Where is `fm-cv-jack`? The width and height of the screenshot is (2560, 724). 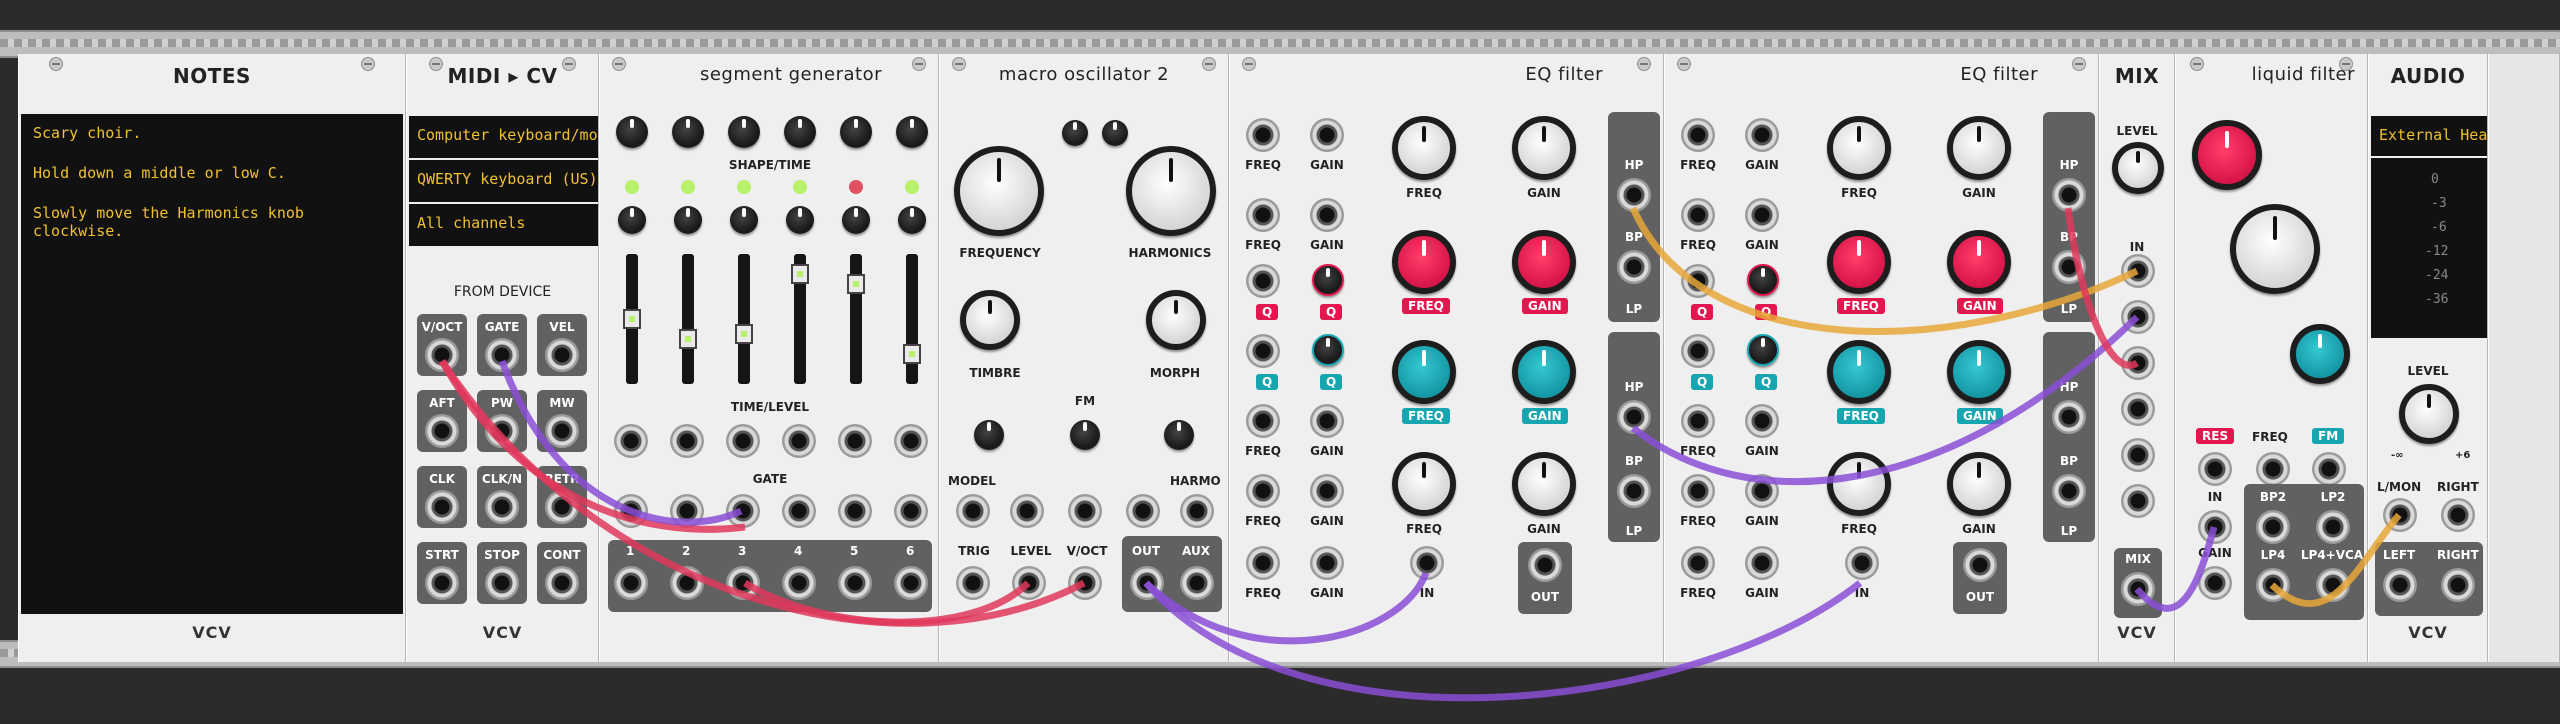 fm-cv-jack is located at coordinates (2329, 469).